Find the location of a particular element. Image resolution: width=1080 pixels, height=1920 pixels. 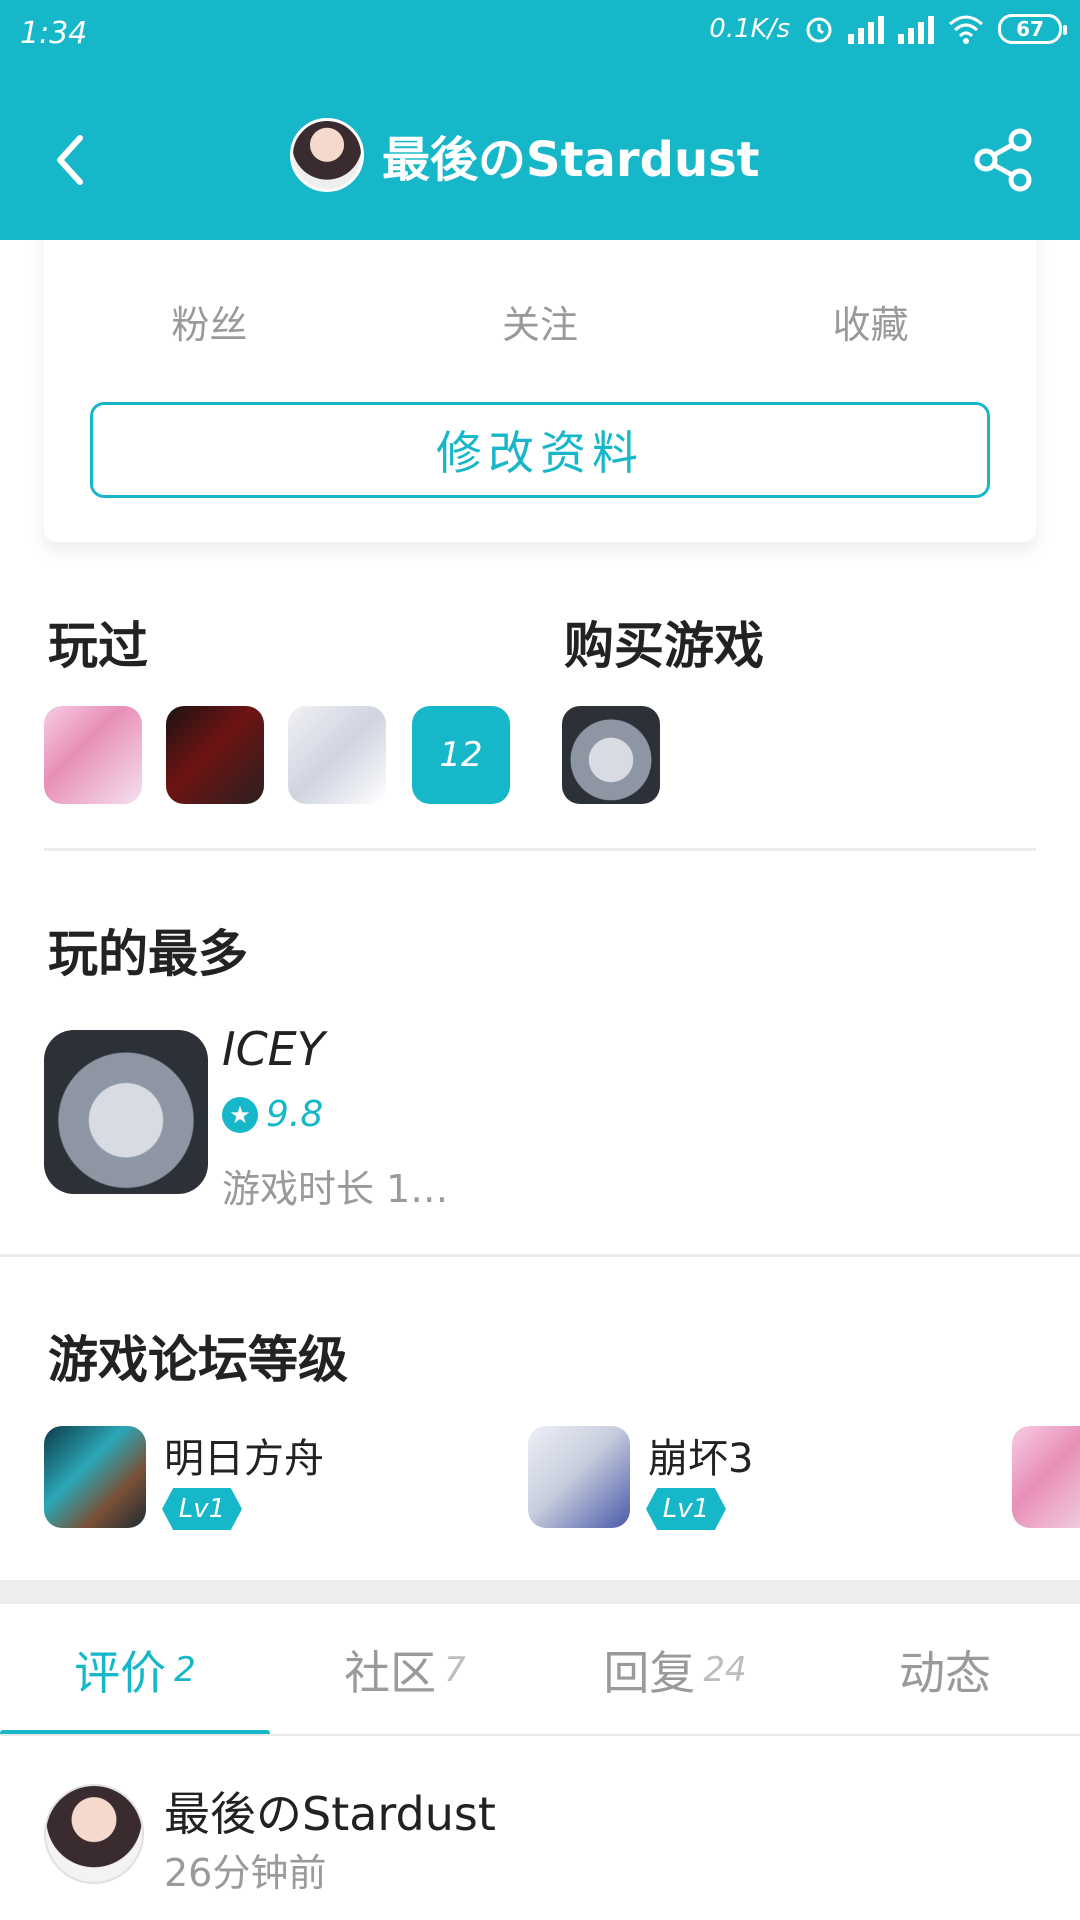

title-group: 最後のStardust is located at coordinates (525, 155).